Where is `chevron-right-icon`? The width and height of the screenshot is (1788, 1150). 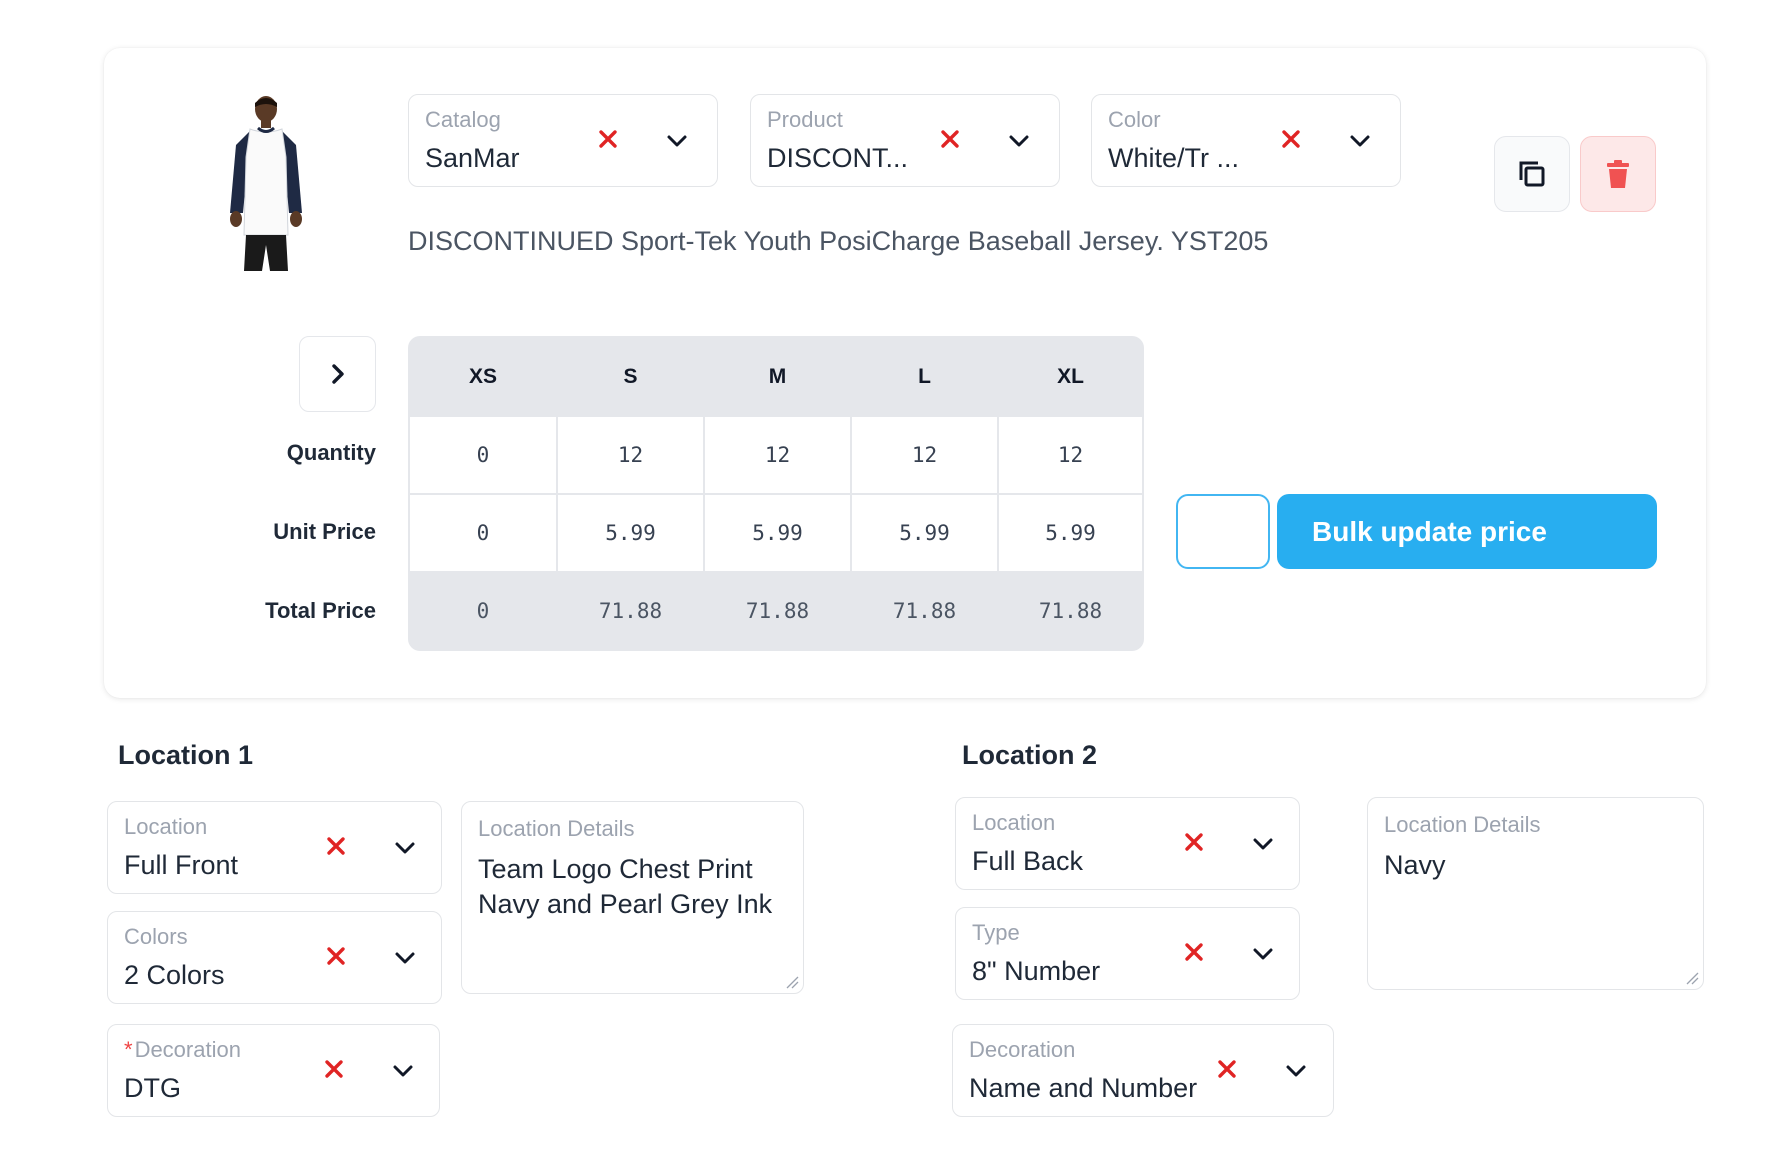 chevron-right-icon is located at coordinates (337, 374).